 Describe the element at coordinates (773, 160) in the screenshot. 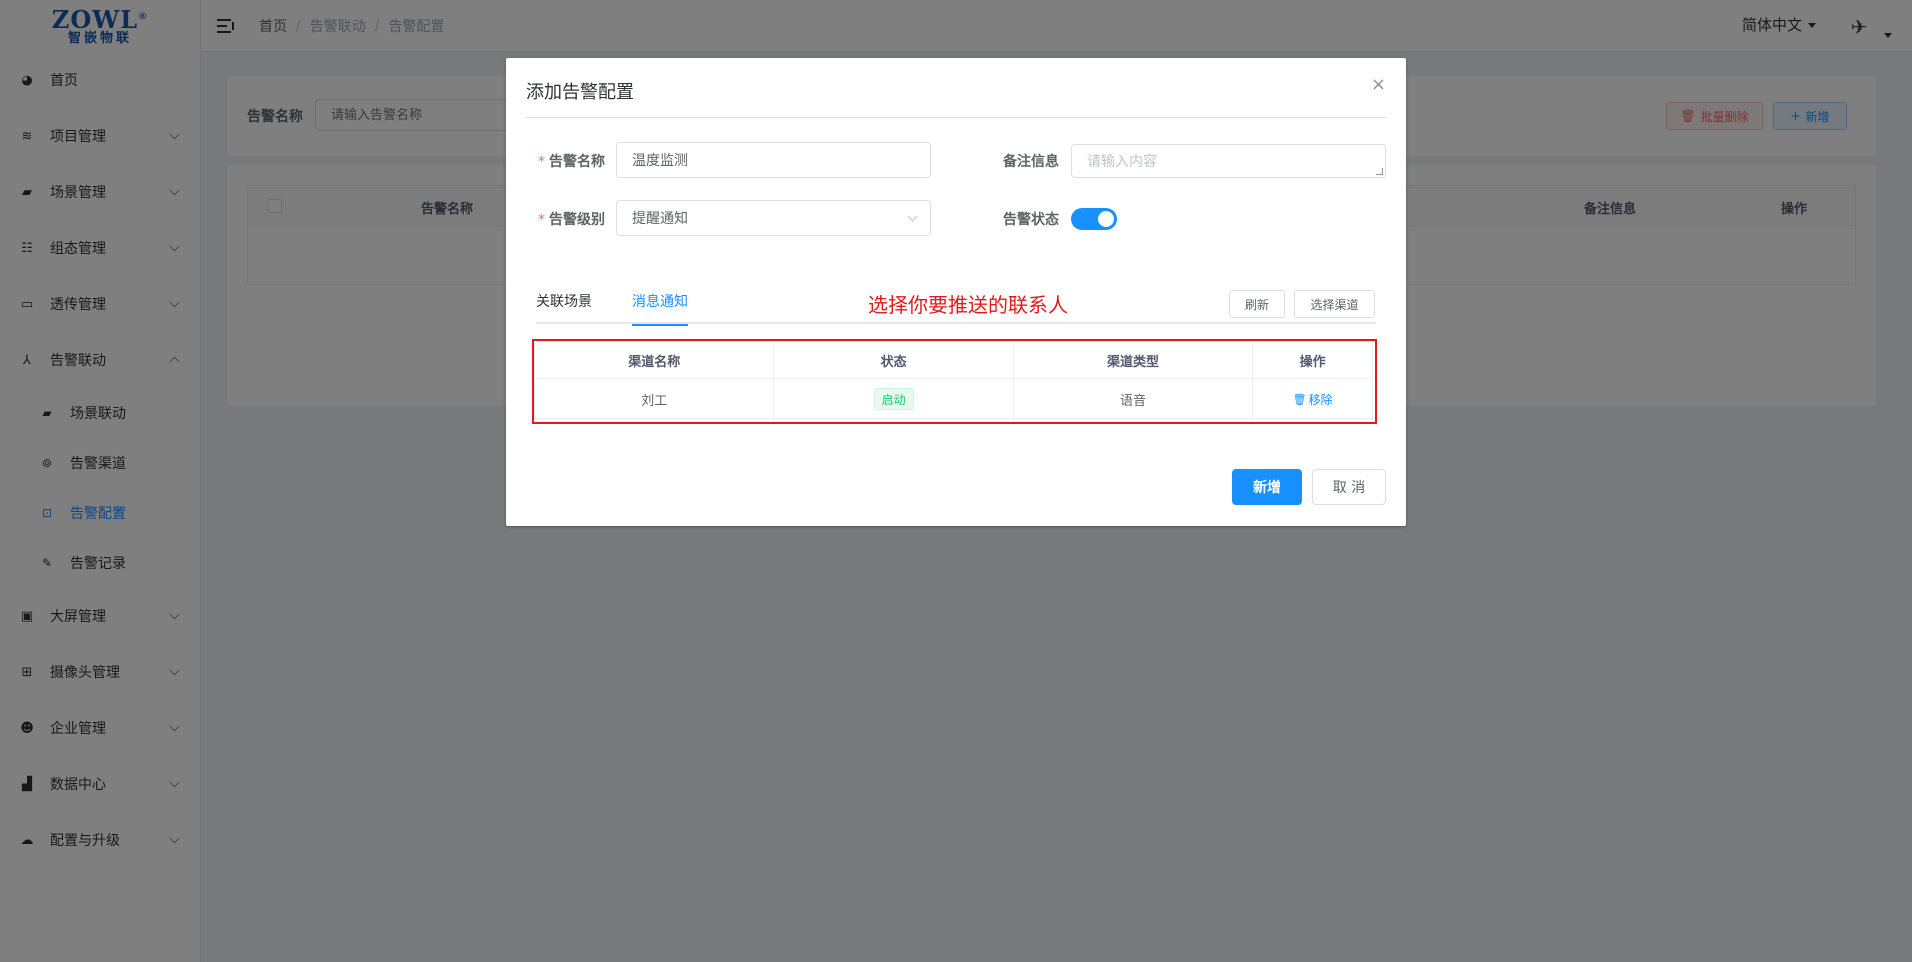

I see `alarm-name-input: 温度监测` at that location.